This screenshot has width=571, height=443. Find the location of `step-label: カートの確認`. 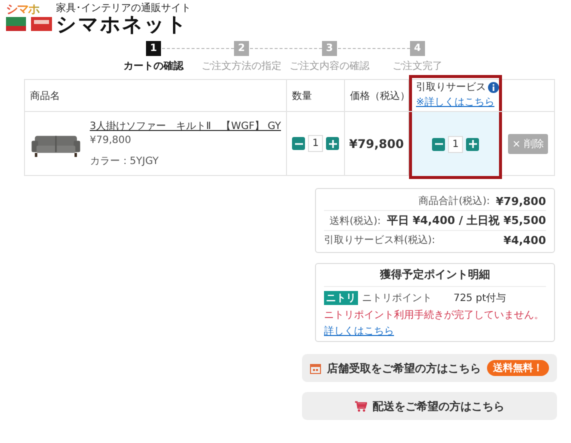

step-label: カートの確認 is located at coordinates (154, 66).